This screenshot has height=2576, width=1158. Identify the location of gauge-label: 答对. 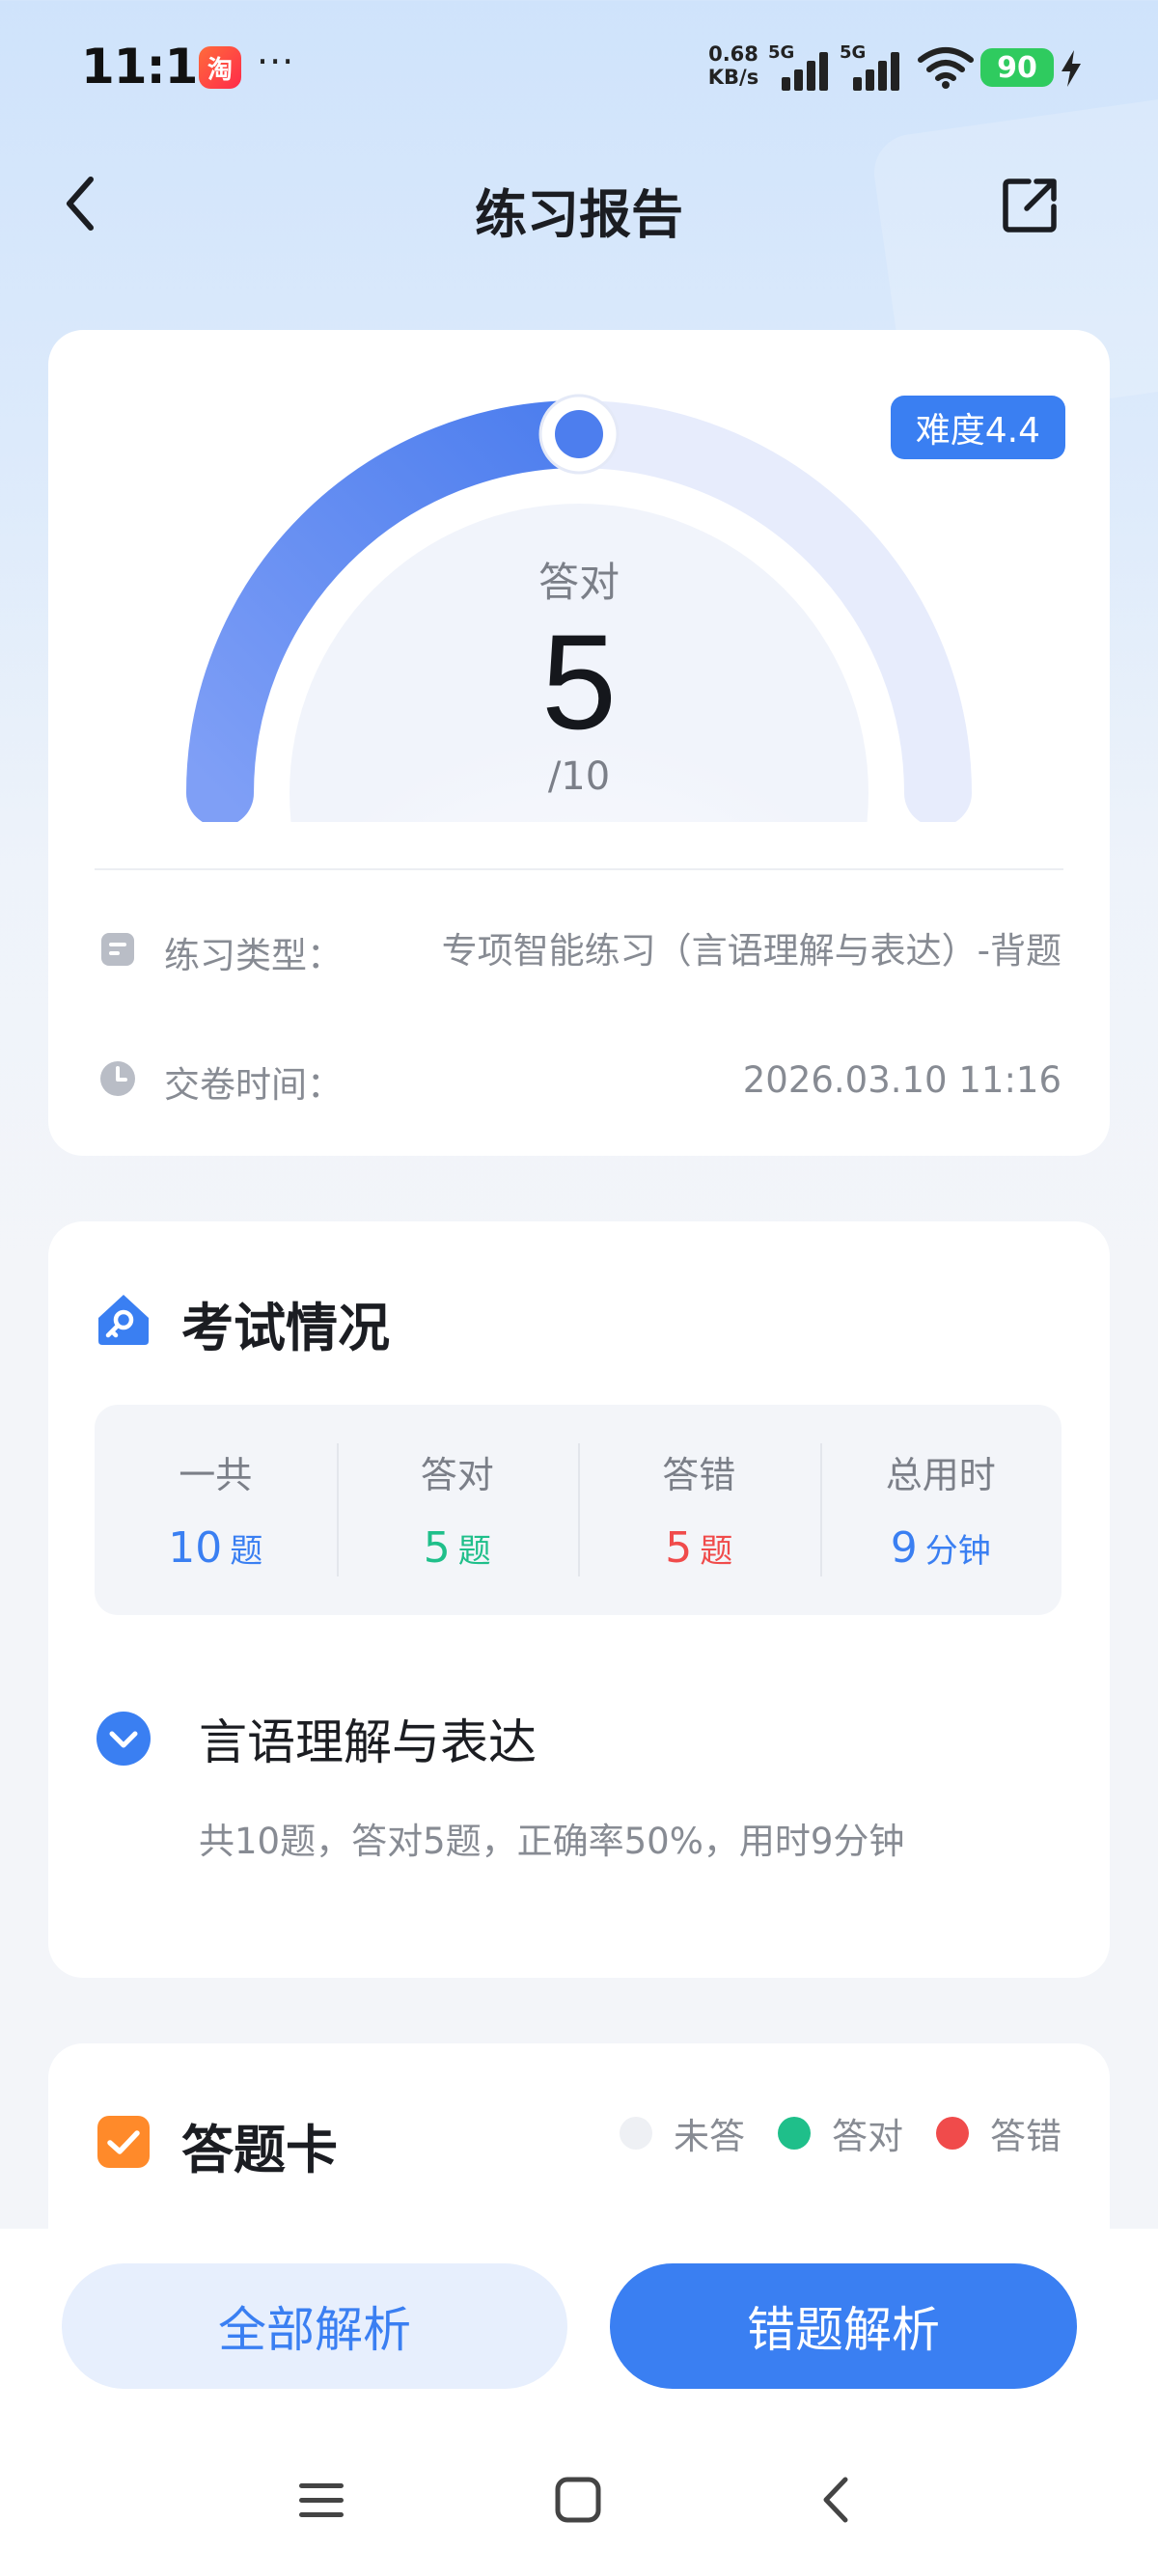
(579, 582).